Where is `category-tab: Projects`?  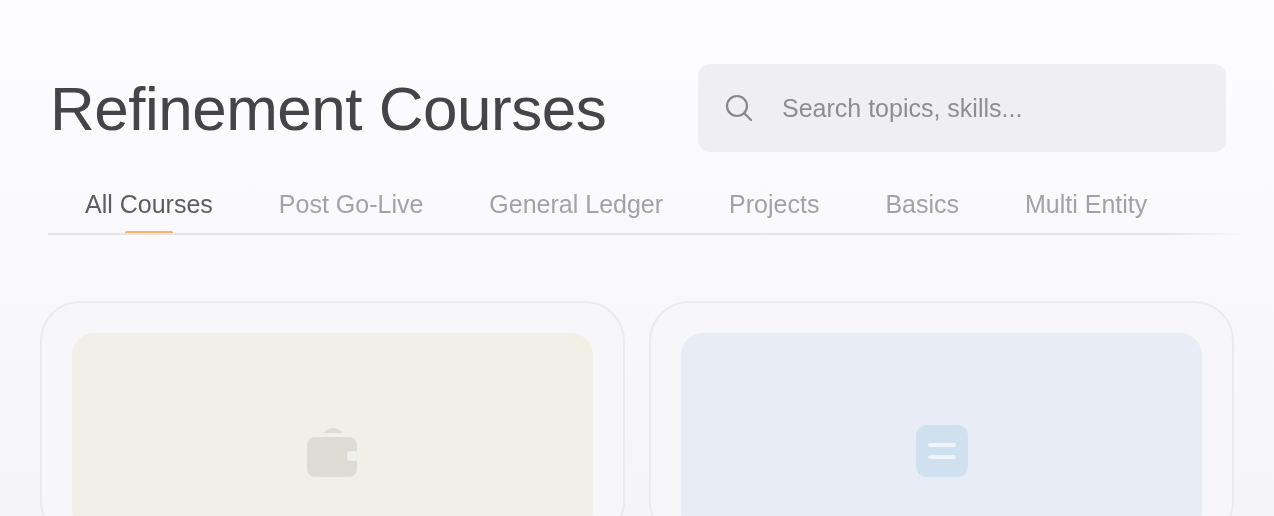 category-tab: Projects is located at coordinates (774, 211).